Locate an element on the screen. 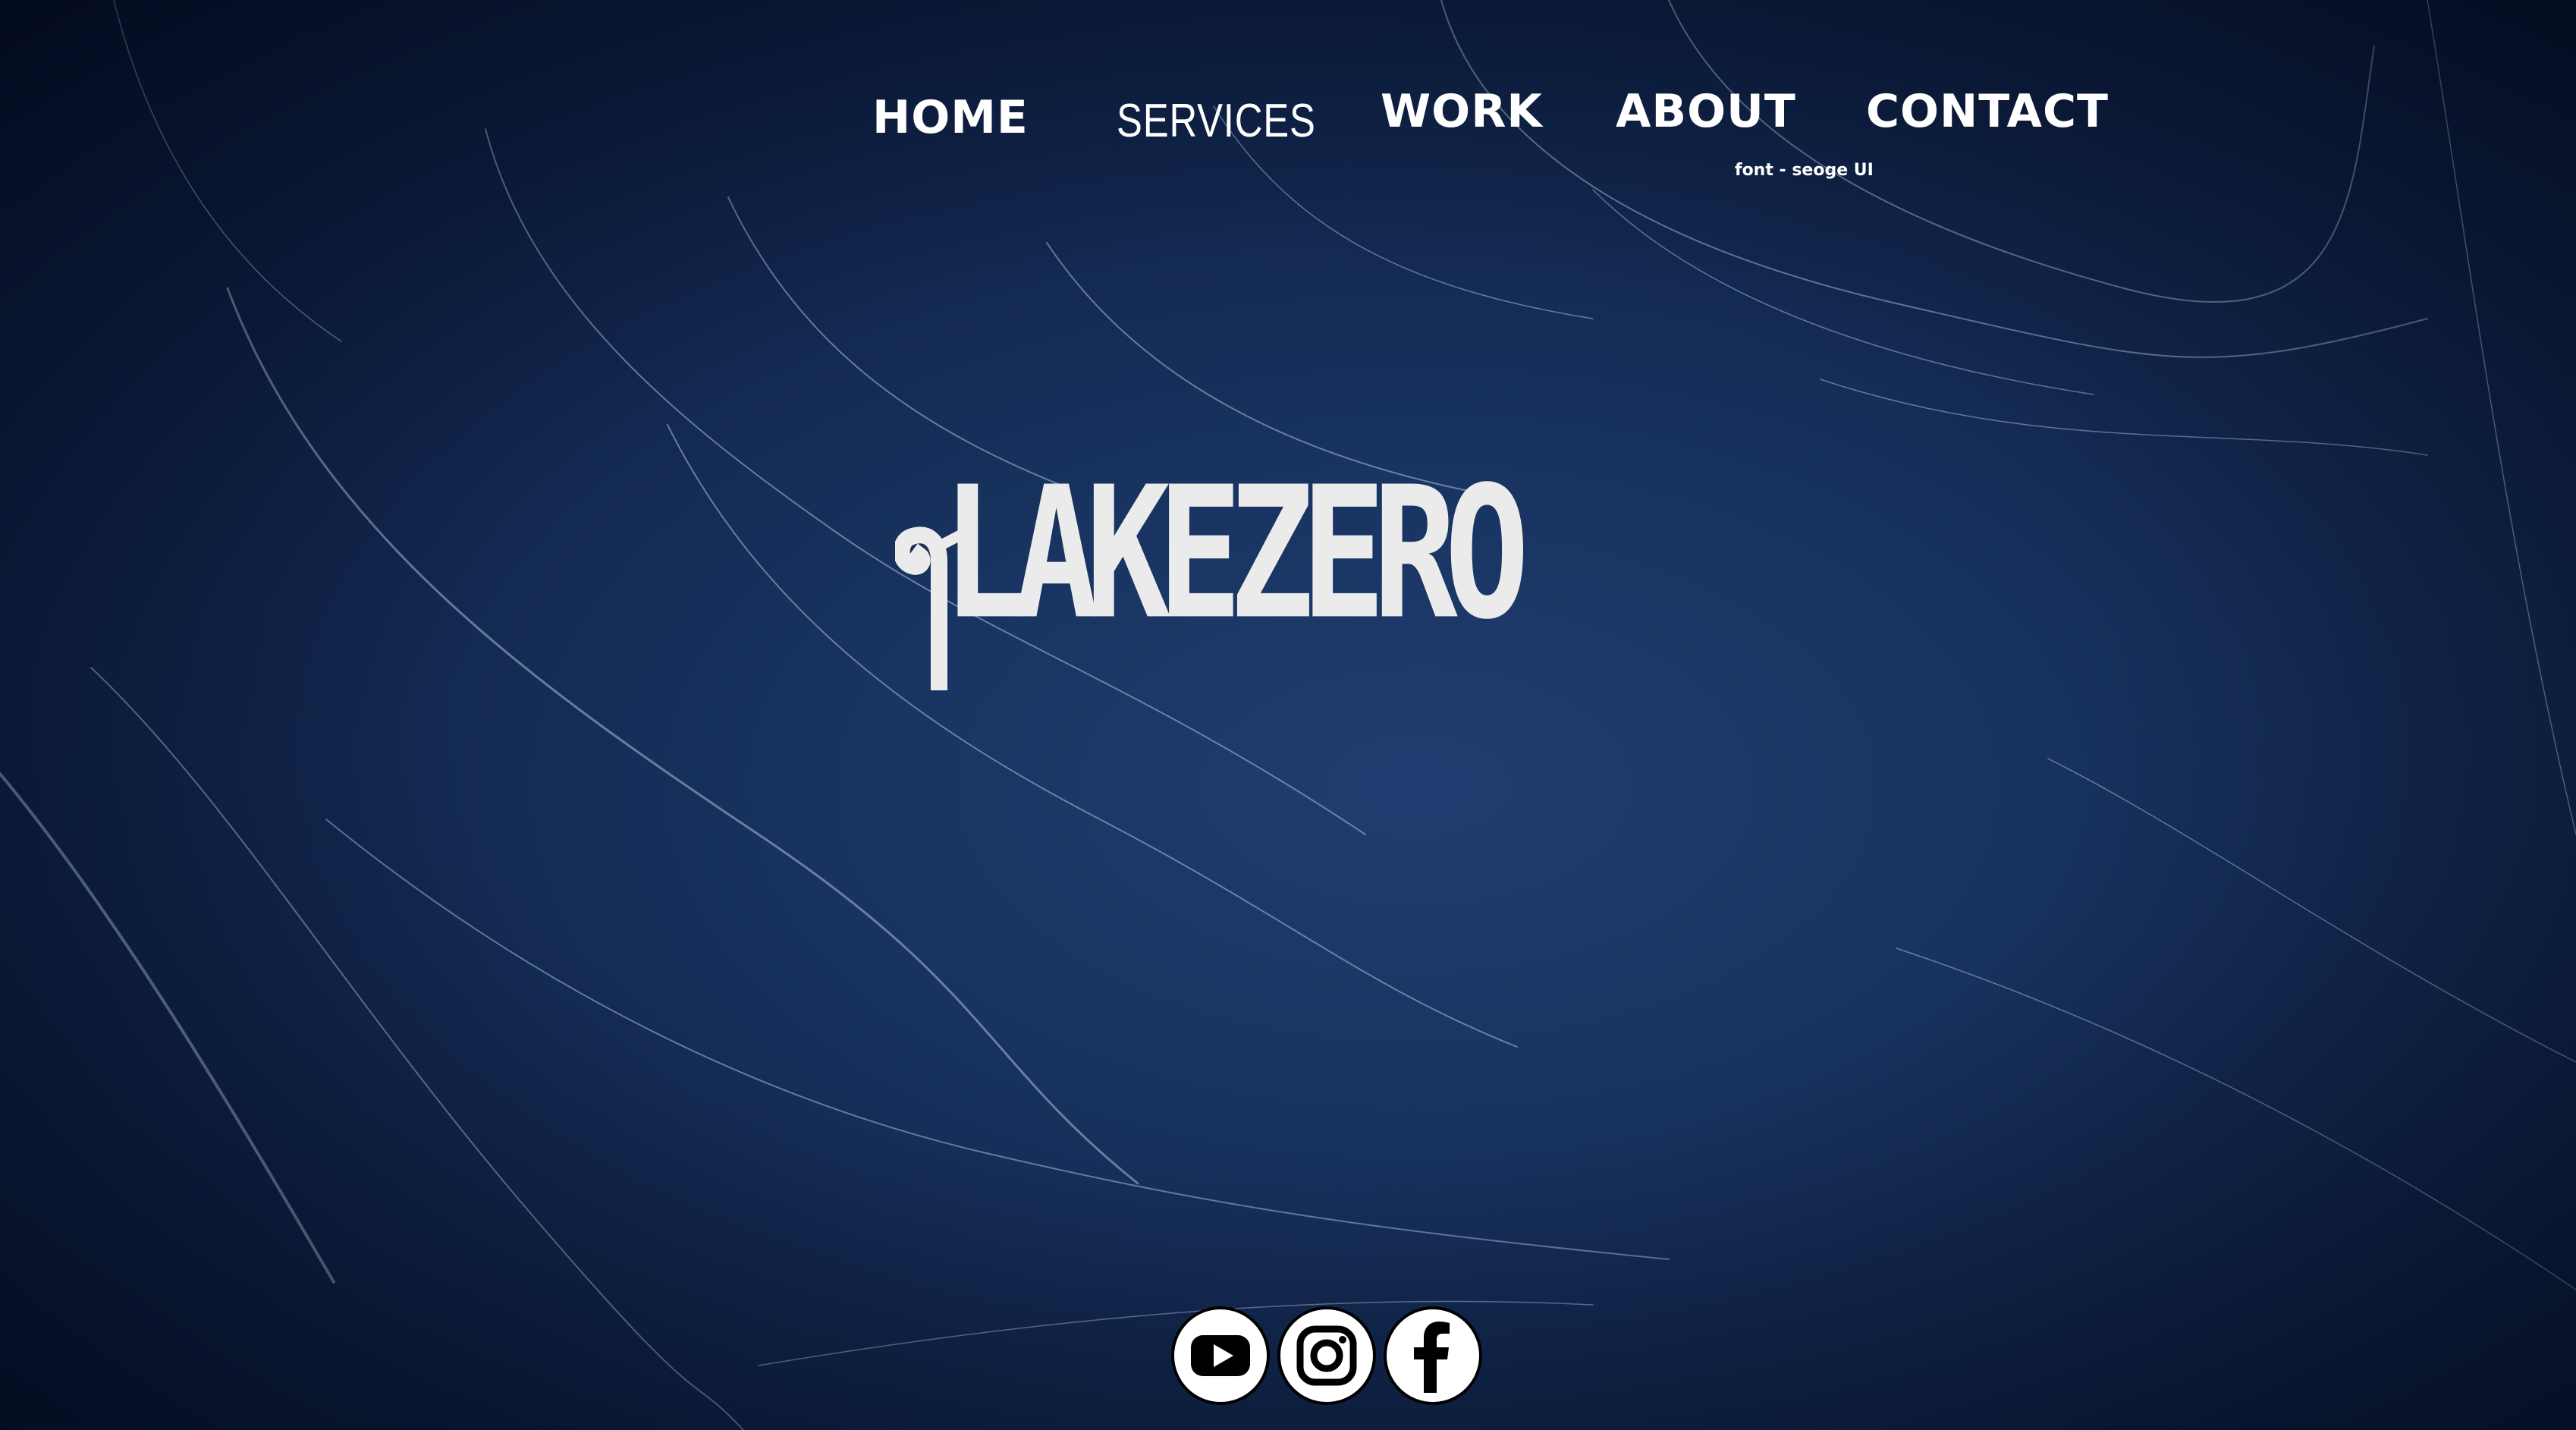 This screenshot has height=1430, width=2576. instagram-link is located at coordinates (1326, 1355).